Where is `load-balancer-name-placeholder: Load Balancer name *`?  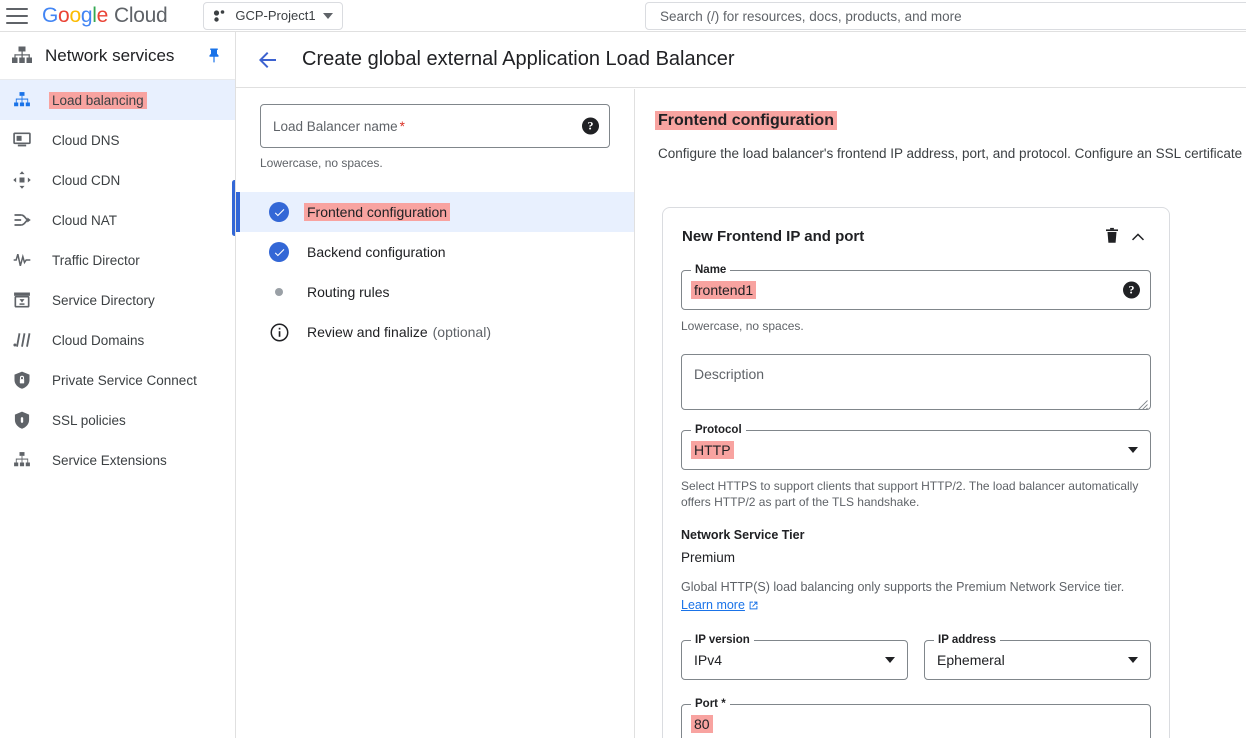 load-balancer-name-placeholder: Load Balancer name * is located at coordinates (339, 126).